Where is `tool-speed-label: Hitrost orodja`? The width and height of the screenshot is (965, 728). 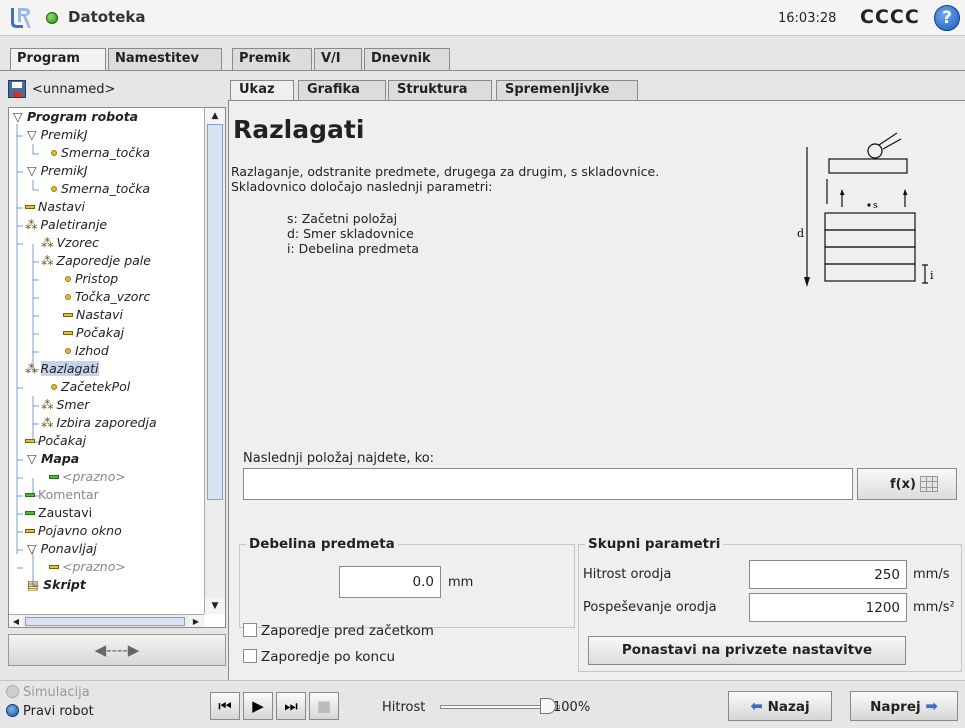 tool-speed-label: Hitrost orodja is located at coordinates (627, 574).